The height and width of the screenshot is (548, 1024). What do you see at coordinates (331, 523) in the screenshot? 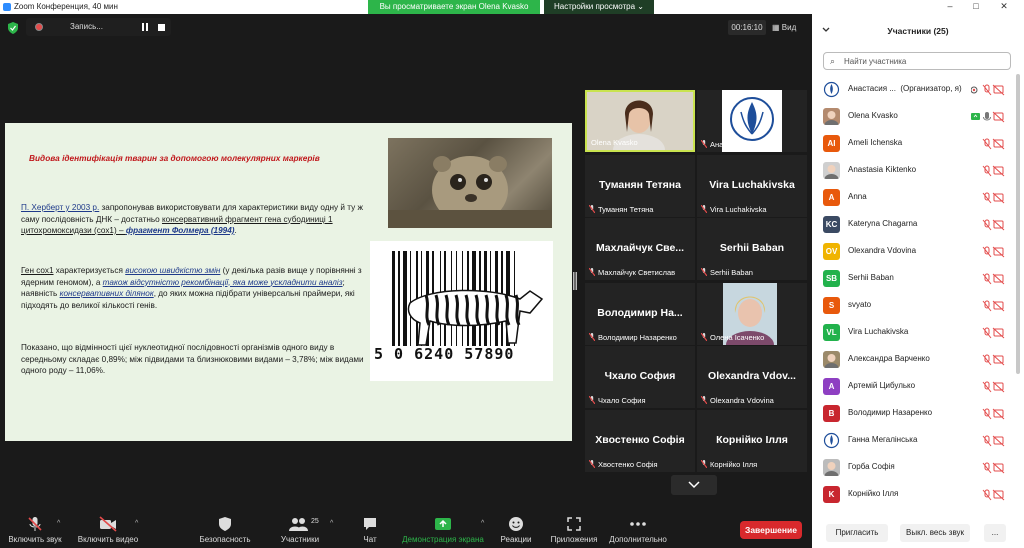
I see `participants-caret-icon: ^` at bounding box center [331, 523].